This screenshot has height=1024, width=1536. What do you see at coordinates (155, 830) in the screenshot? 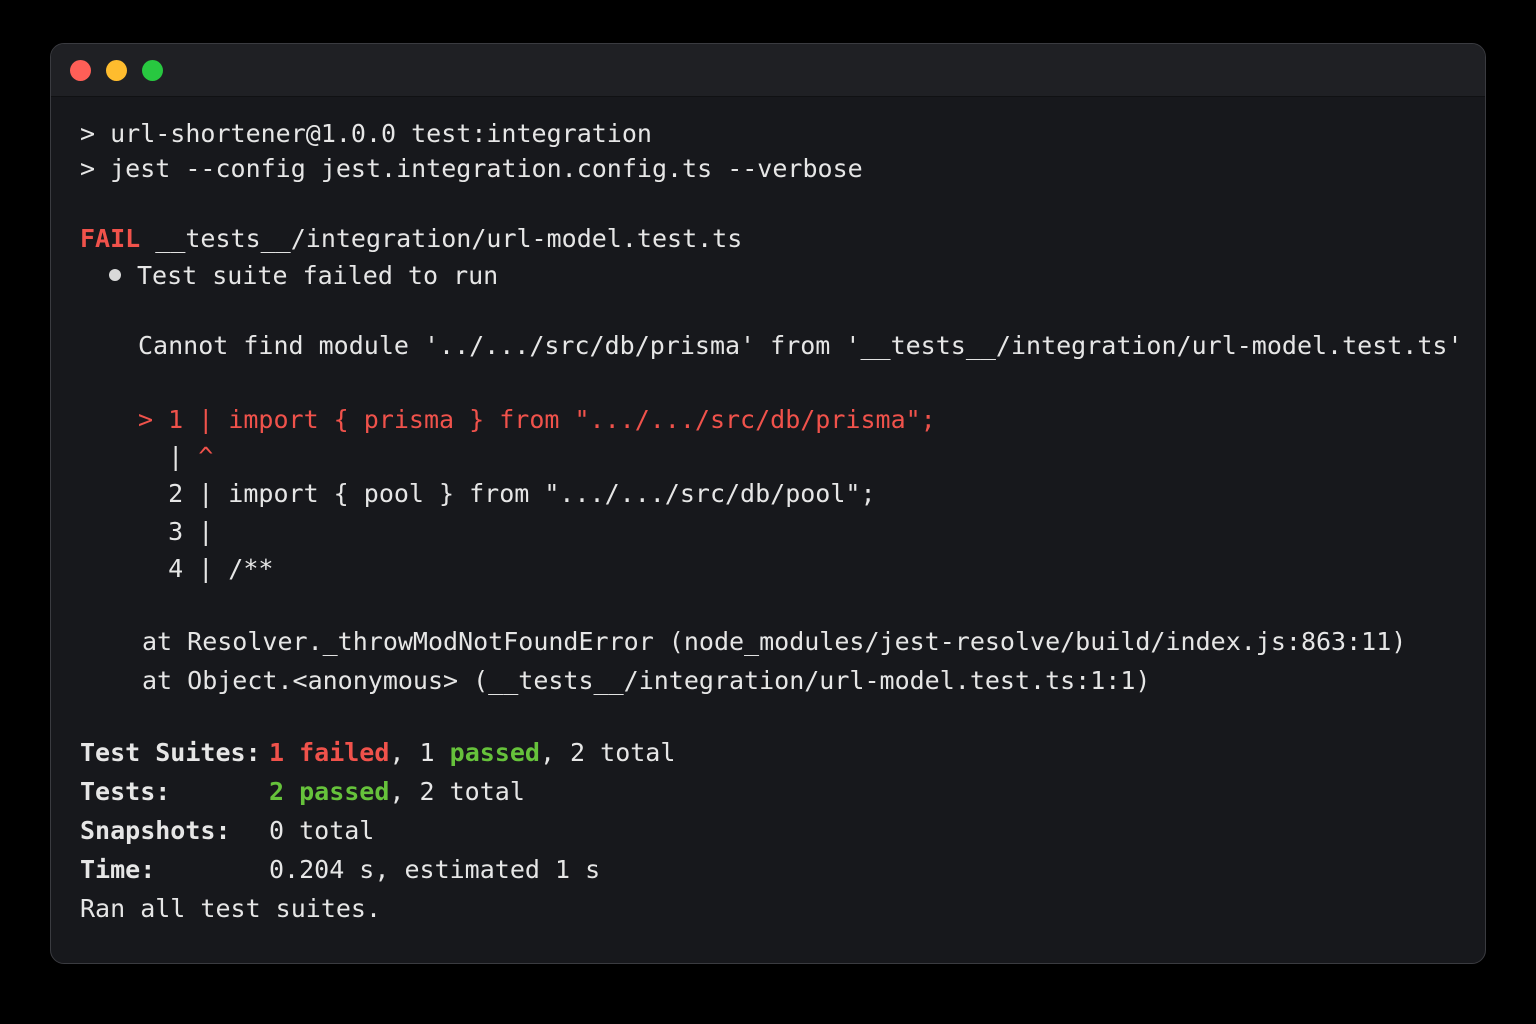
I see `summary-snapshots-label: Snapshots:` at bounding box center [155, 830].